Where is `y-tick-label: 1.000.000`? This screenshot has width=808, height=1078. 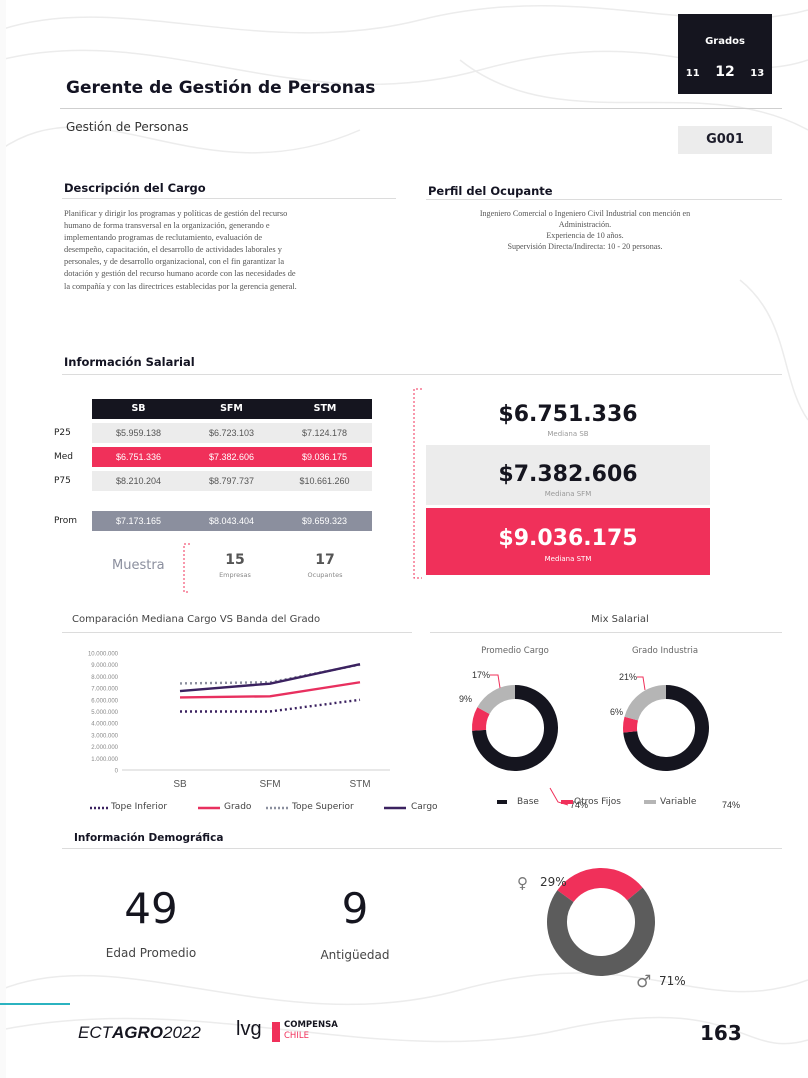 y-tick-label: 1.000.000 is located at coordinates (104, 760).